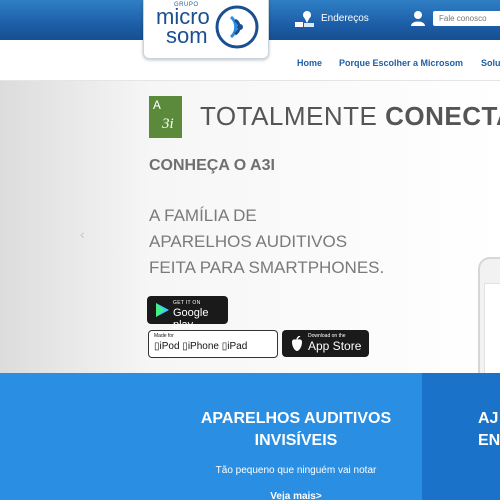 Image resolution: width=500 pixels, height=502 pixels. I want to click on apple-icon, so click(297, 343).